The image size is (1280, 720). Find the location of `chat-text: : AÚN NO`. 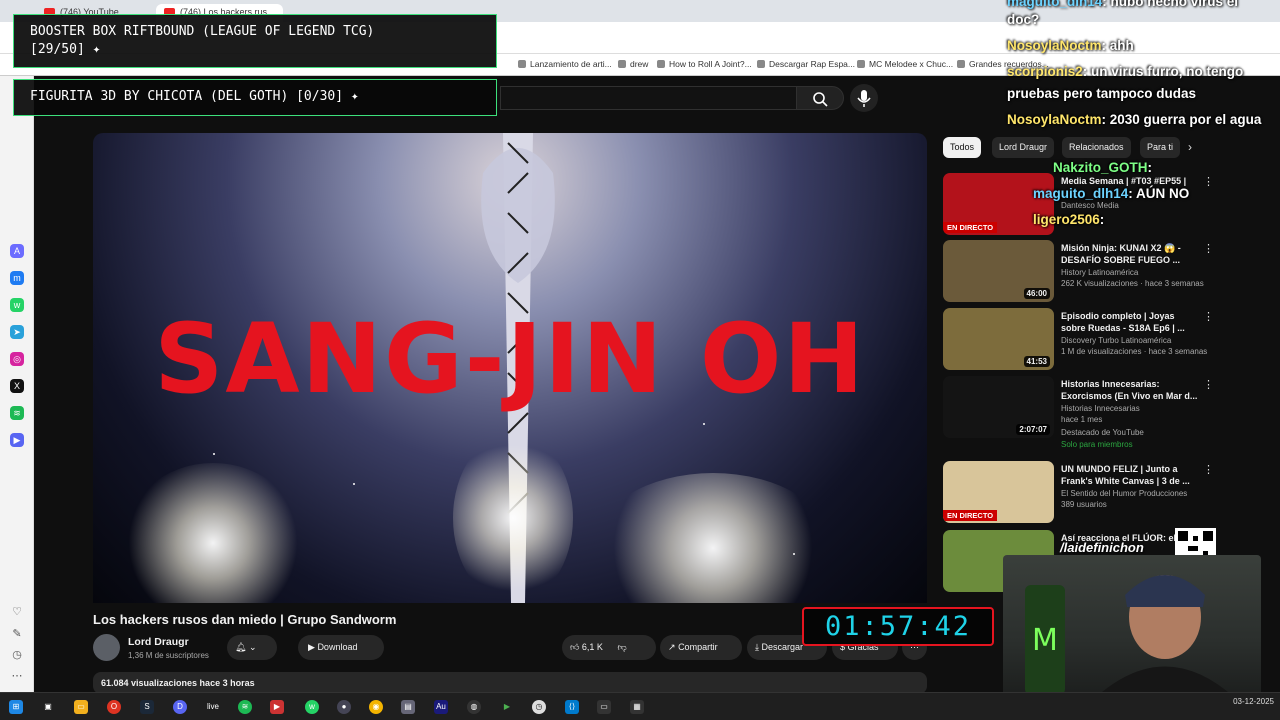

chat-text: : AÚN NO is located at coordinates (1159, 193).